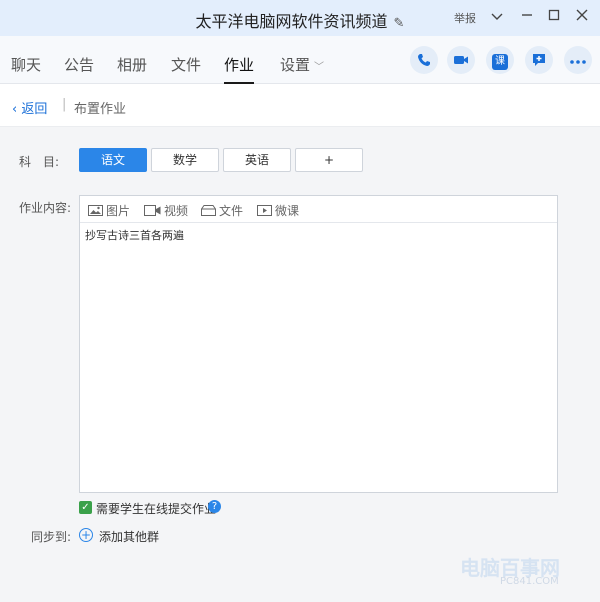  I want to click on tab-label: 公告, so click(79, 65).